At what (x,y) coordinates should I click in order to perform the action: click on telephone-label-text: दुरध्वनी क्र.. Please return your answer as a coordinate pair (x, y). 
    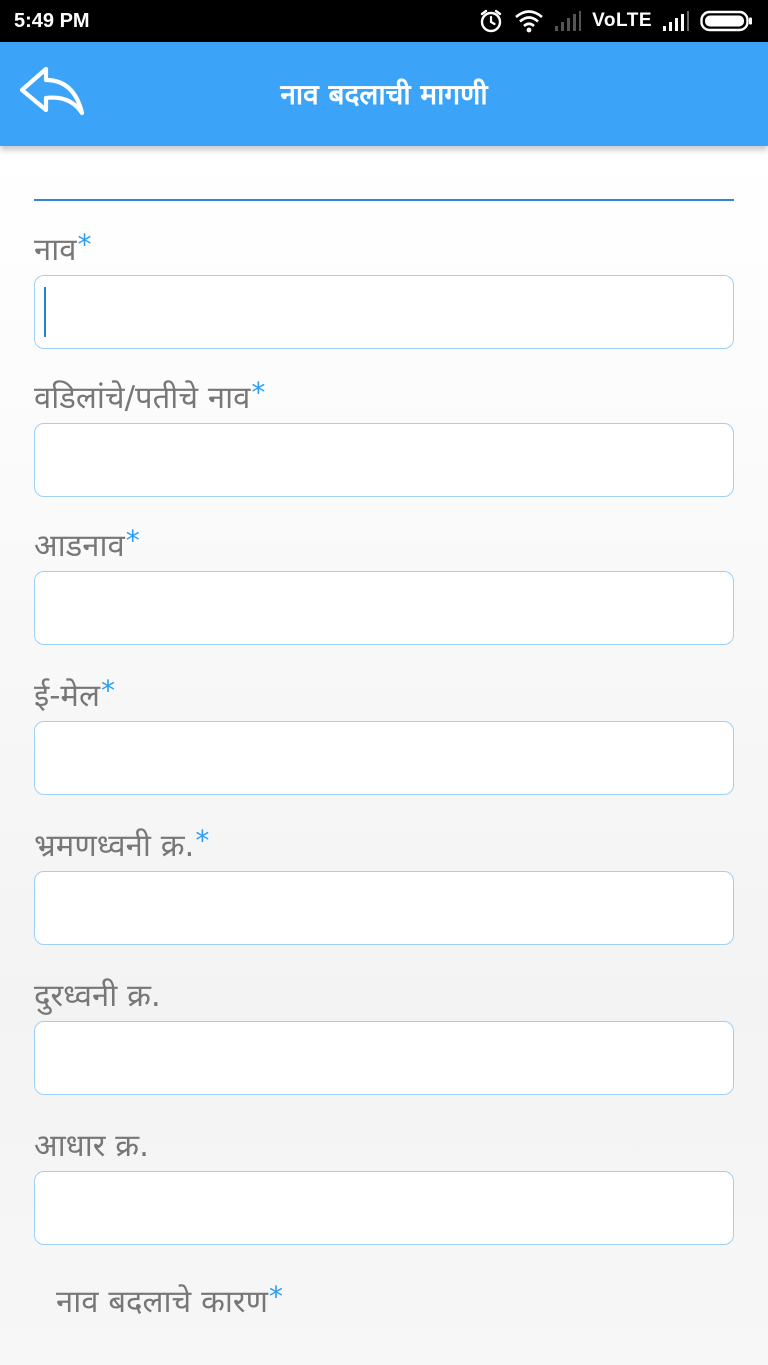
    Looking at the image, I should click on (97, 996).